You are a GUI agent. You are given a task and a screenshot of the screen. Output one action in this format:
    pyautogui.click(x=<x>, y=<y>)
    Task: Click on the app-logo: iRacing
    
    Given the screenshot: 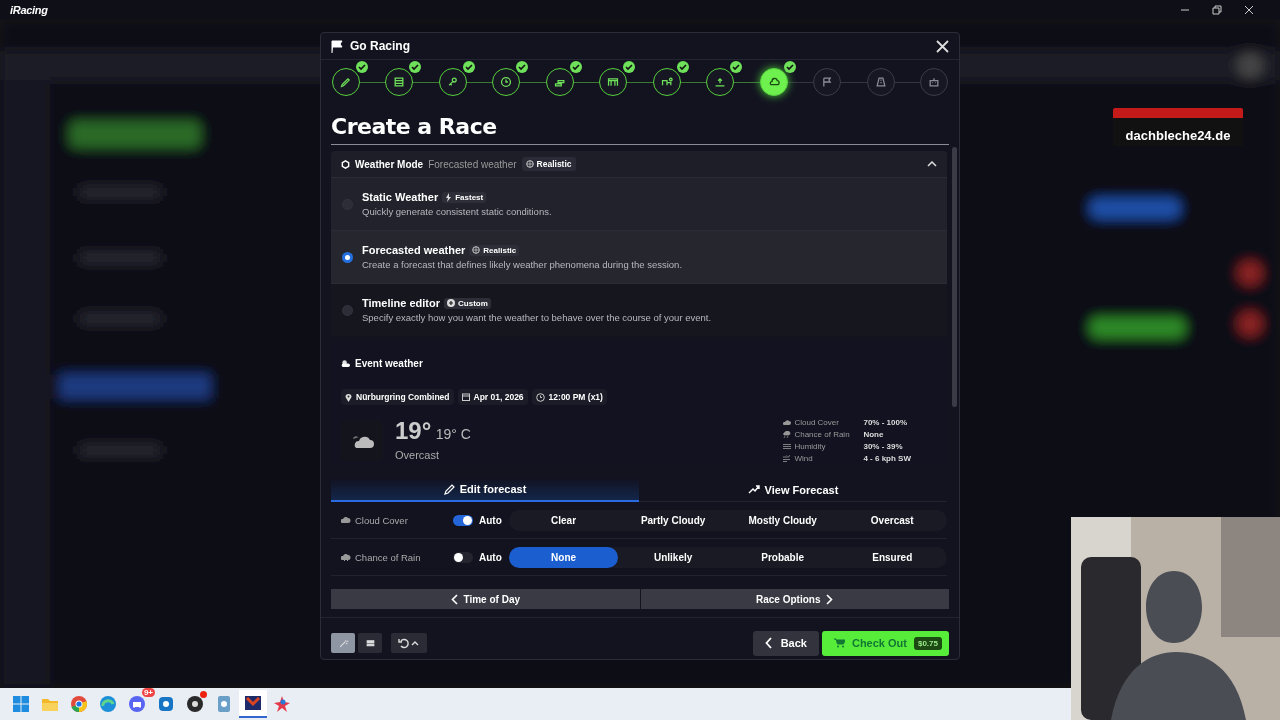 What is the action you would take?
    pyautogui.click(x=29, y=10)
    